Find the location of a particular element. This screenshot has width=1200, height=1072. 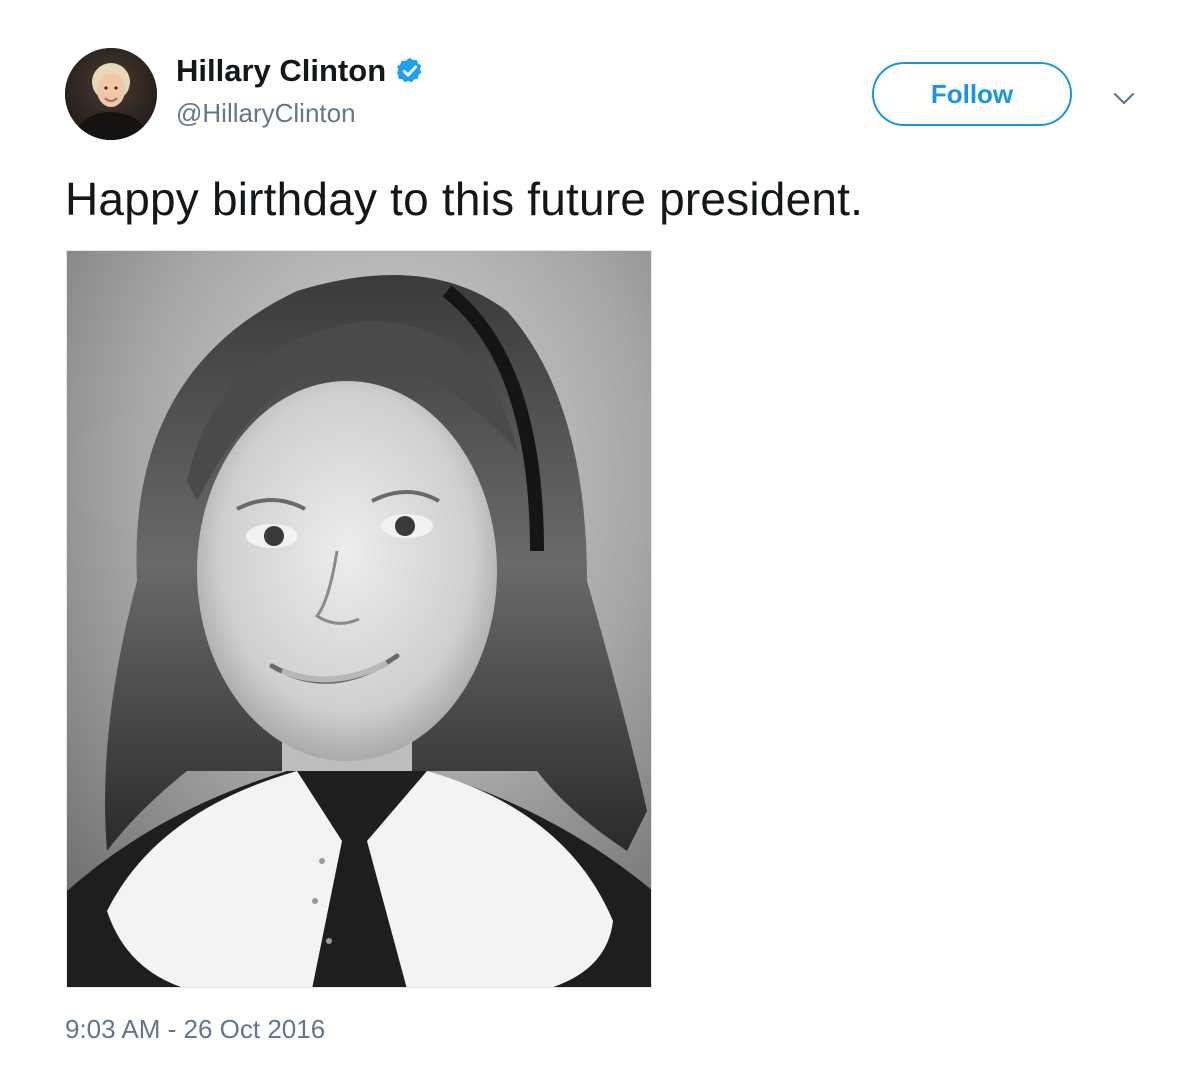

author-handle: @HillaryClinton is located at coordinates (266, 113).